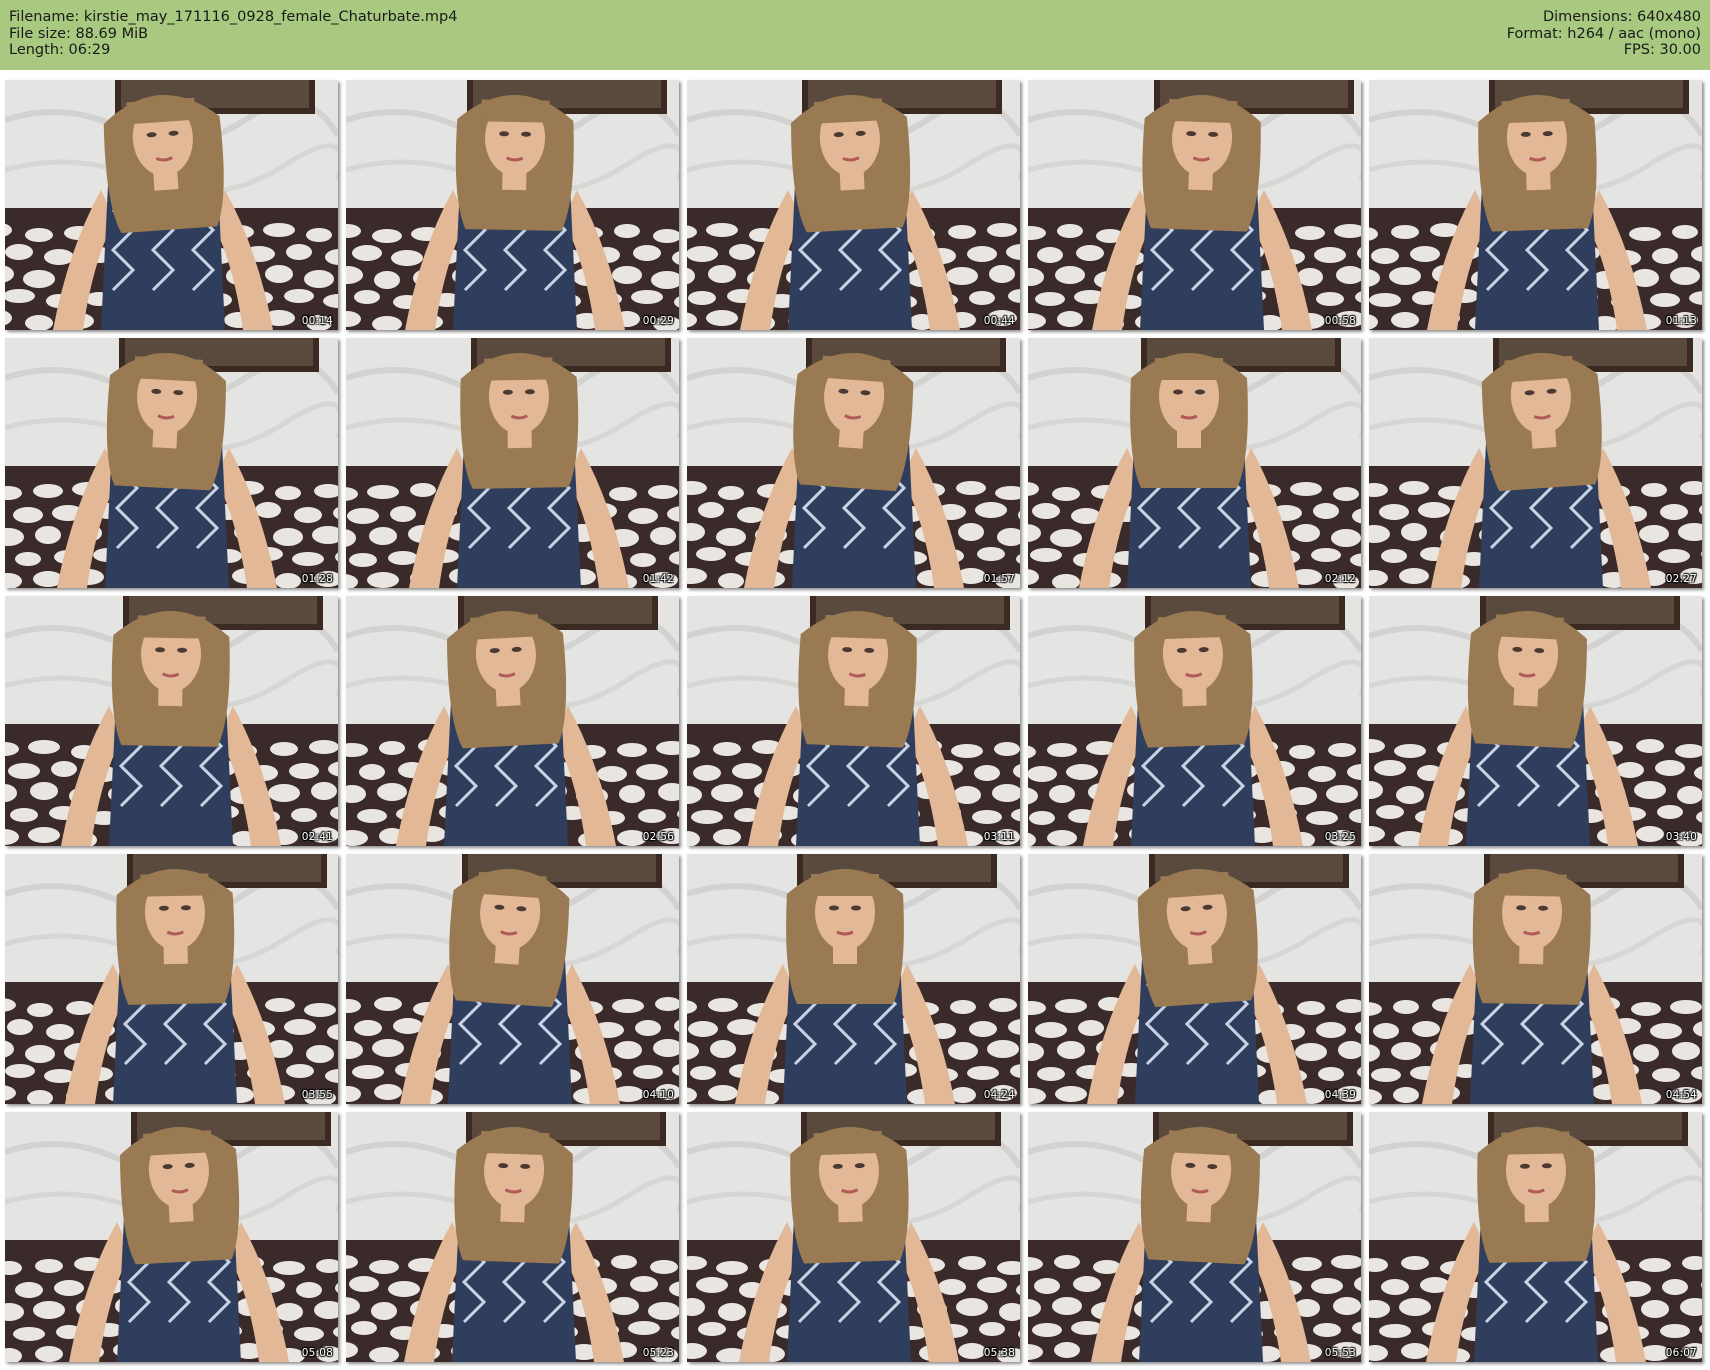 This screenshot has width=1710, height=1370. What do you see at coordinates (999, 579) in the screenshot?
I see `thumbnail-timestamp: 01:57` at bounding box center [999, 579].